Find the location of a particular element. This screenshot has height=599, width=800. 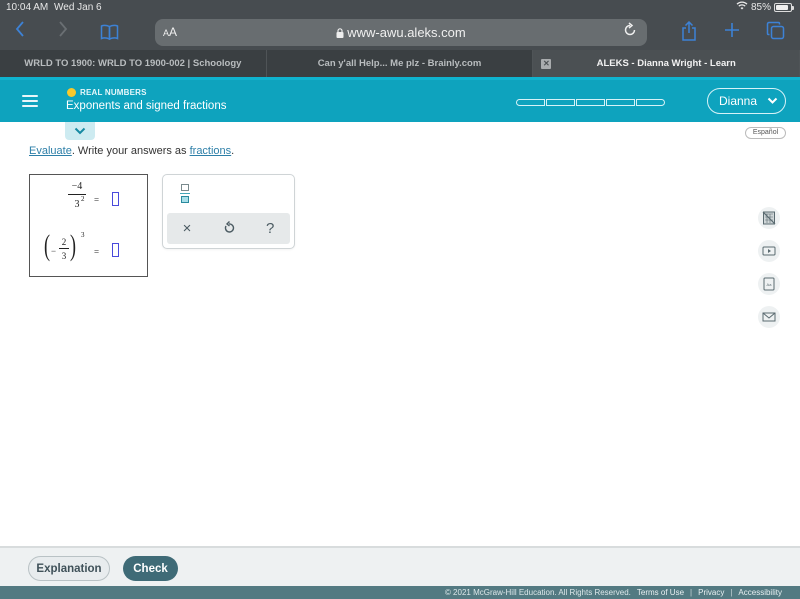

mail-icon is located at coordinates (769, 317).